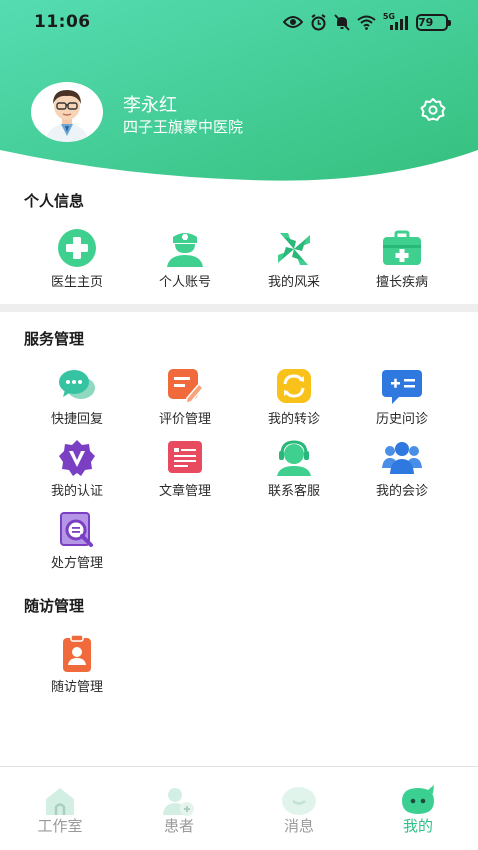  Describe the element at coordinates (294, 249) in the screenshot. I see `pinwheel-icon` at that location.